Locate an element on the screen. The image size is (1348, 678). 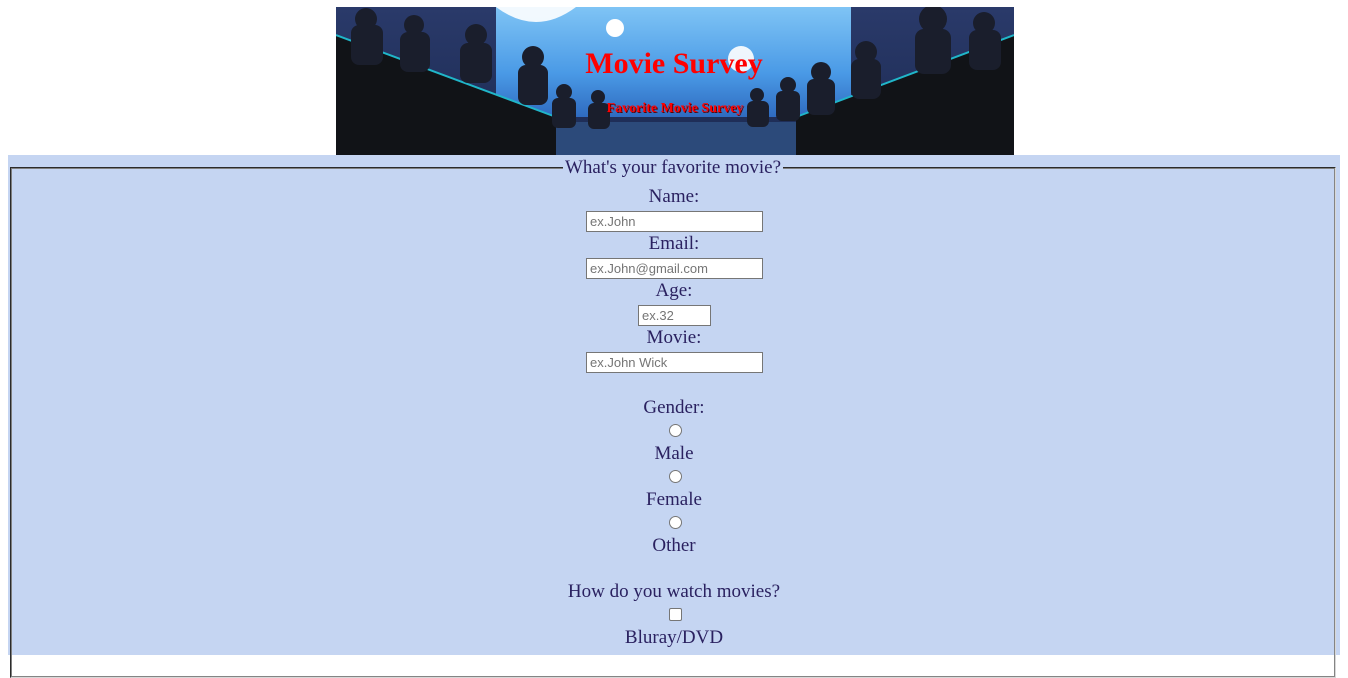
bluray-dvd-checkbox is located at coordinates (675, 614).